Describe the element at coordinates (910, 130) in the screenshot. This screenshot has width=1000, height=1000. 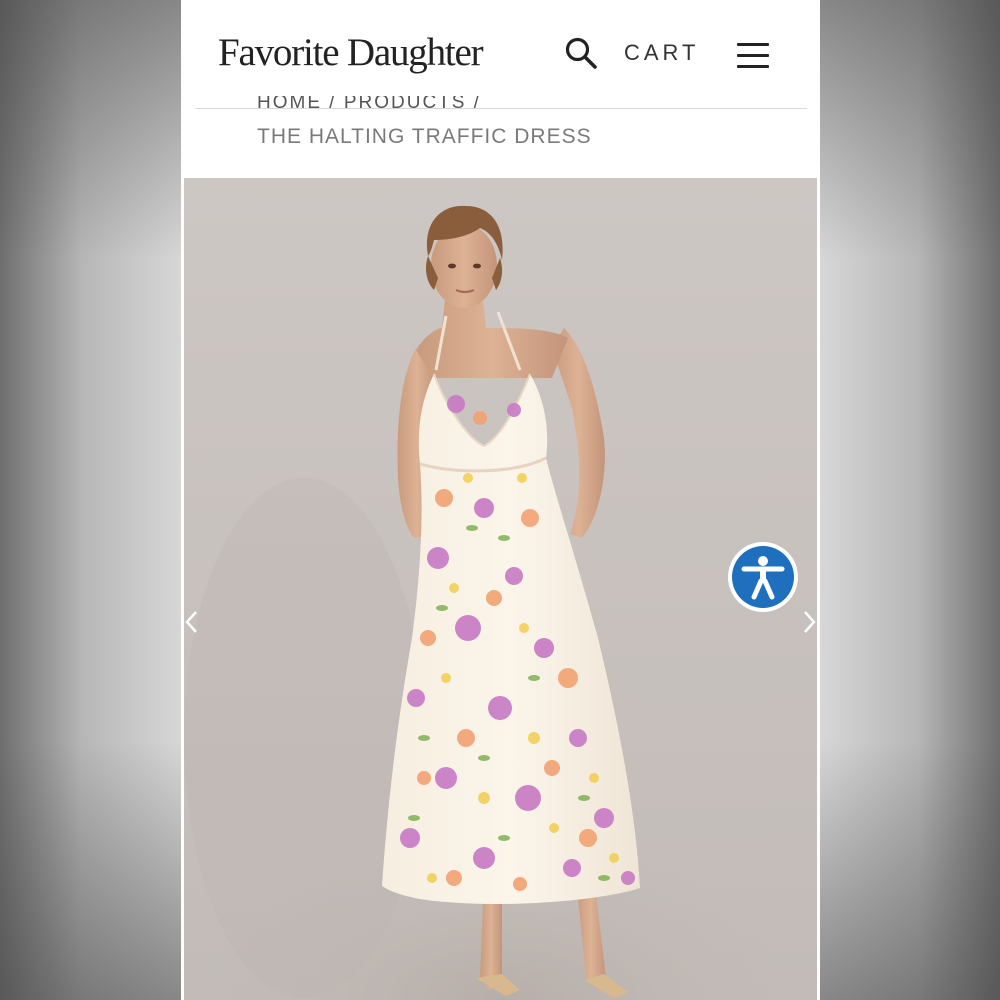
I see `right-shade-top` at that location.